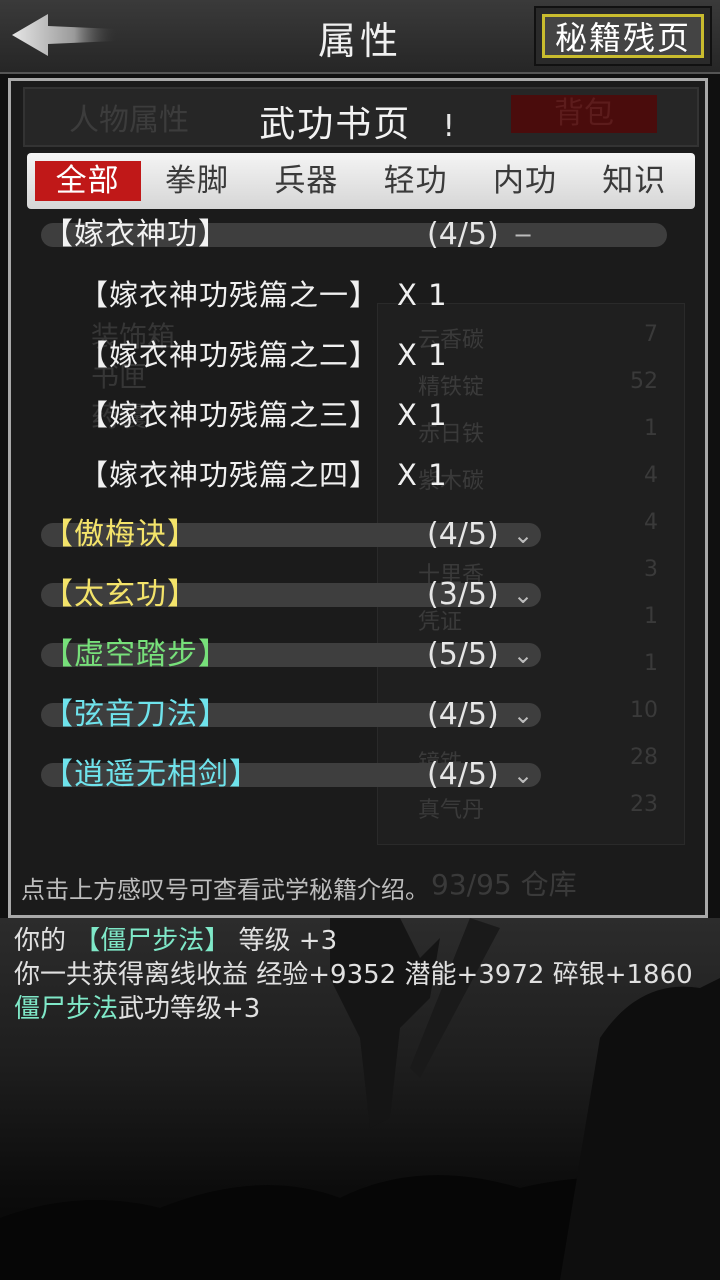 The height and width of the screenshot is (1280, 720). Describe the element at coordinates (358, 776) in the screenshot. I see `skill-group-row: 【逍遥无相剑】 (4/5) ⌄` at that location.